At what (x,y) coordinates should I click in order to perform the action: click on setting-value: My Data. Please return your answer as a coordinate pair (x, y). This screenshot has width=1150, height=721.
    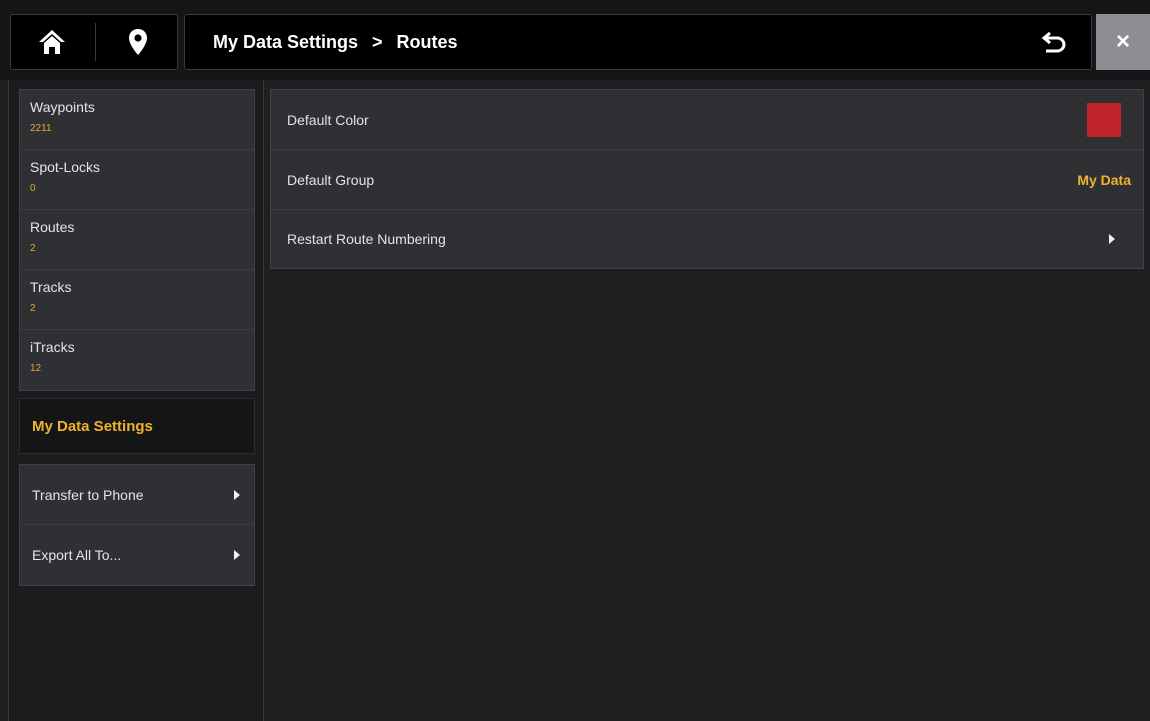
    Looking at the image, I should click on (1104, 179).